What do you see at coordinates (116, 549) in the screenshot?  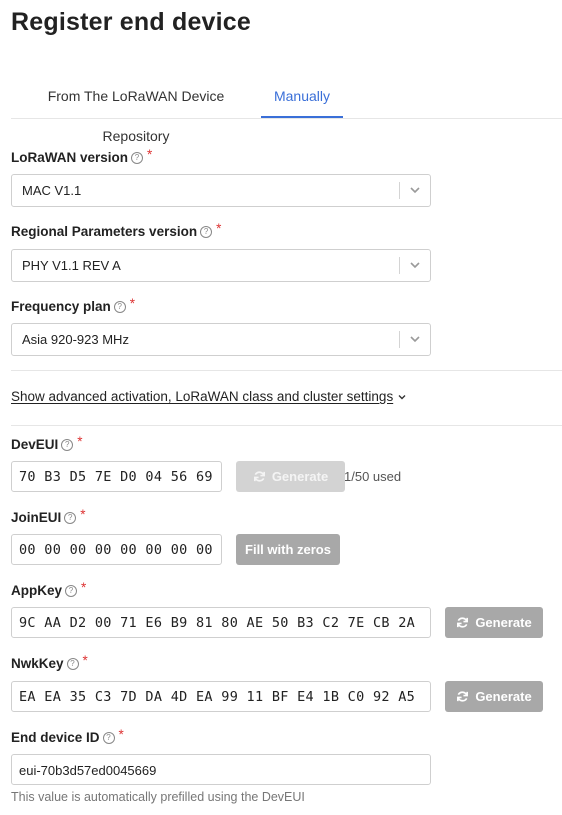 I see `join-eui-input: 00 00 00 00 00 00 00 00` at bounding box center [116, 549].